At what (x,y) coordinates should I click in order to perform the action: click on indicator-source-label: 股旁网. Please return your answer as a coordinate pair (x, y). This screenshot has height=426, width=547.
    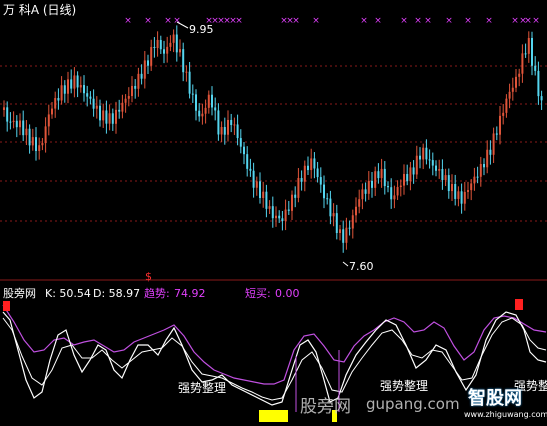
    Looking at the image, I should click on (19, 293).